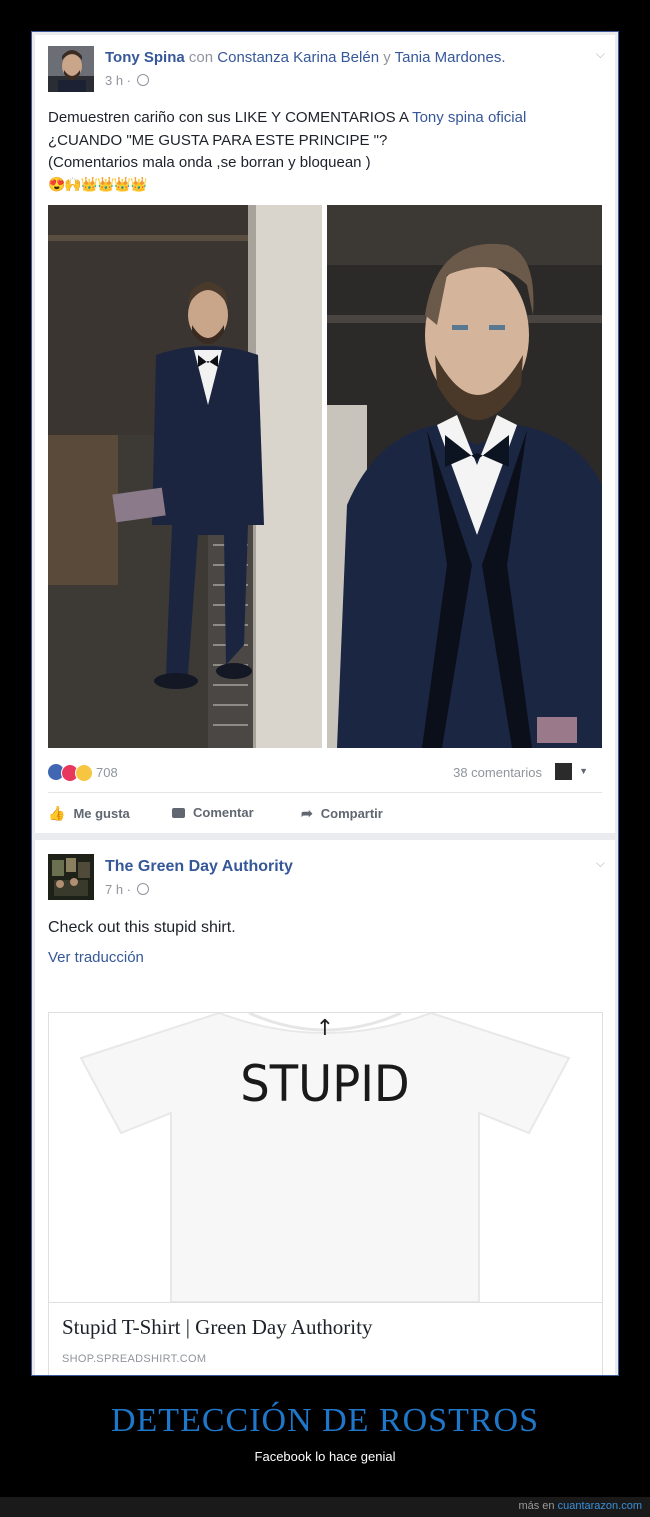  What do you see at coordinates (325, 1456) in the screenshot?
I see `meme-subtitle: Facebook lo hace genial` at bounding box center [325, 1456].